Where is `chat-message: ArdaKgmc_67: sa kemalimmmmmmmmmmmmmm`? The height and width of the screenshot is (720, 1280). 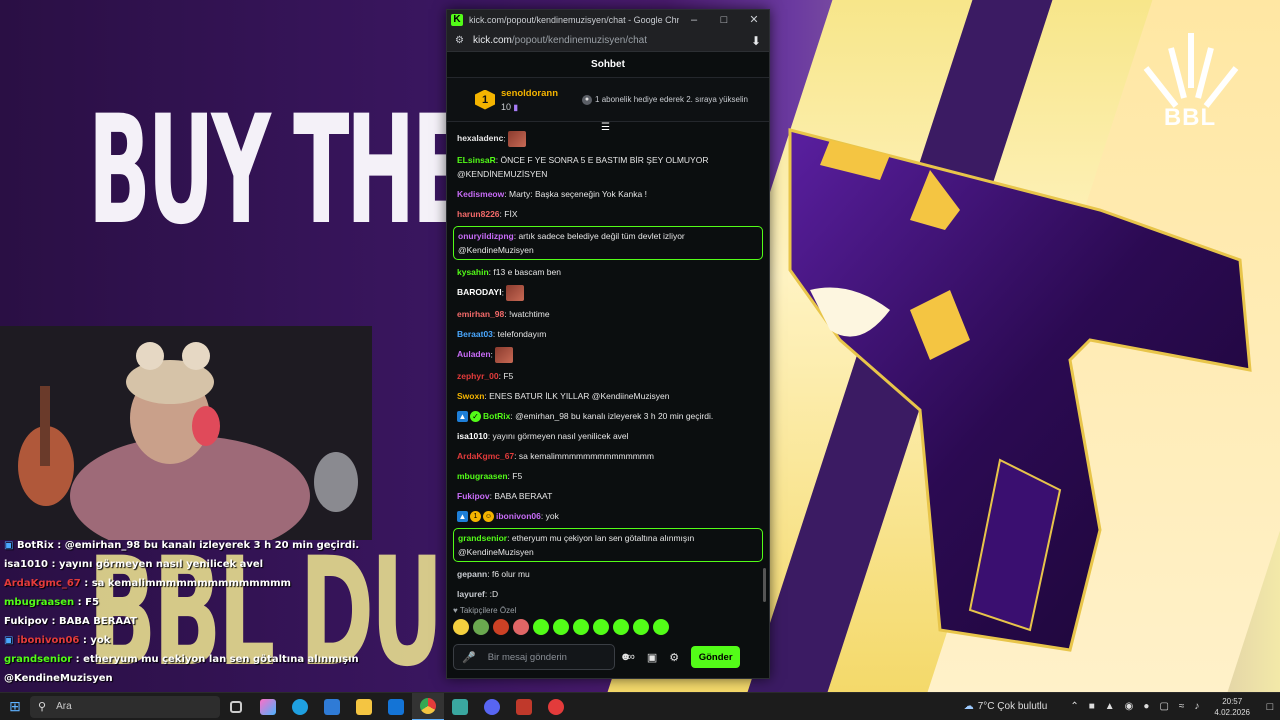 chat-message: ArdaKgmc_67: sa kemalimmmmmmmmmmmmmm is located at coordinates (608, 456).